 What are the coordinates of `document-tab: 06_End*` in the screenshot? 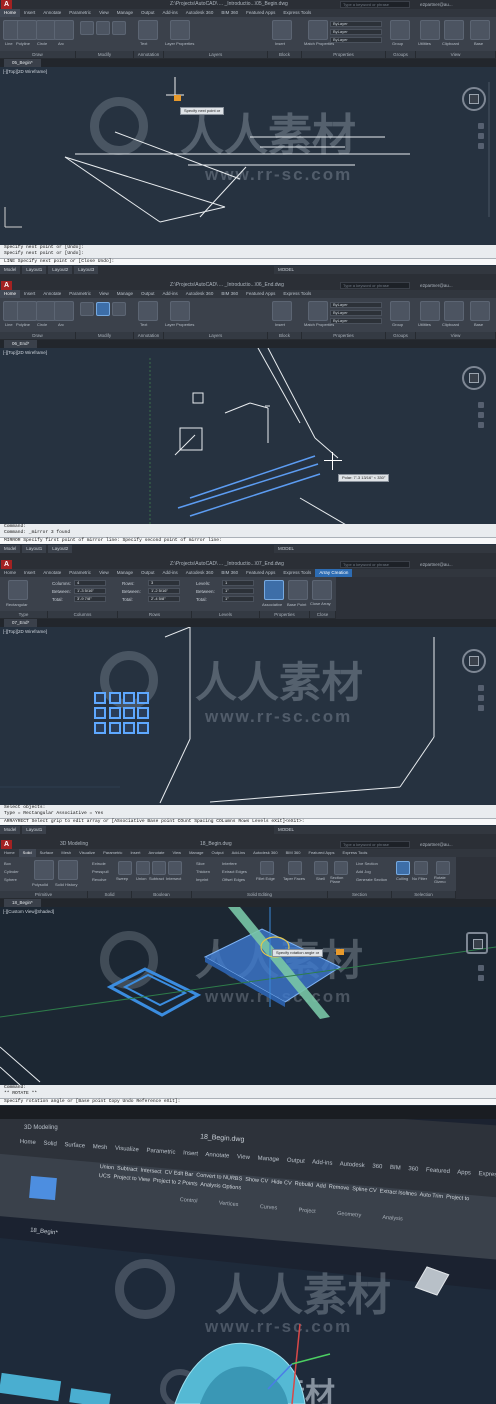 It's located at (21, 344).